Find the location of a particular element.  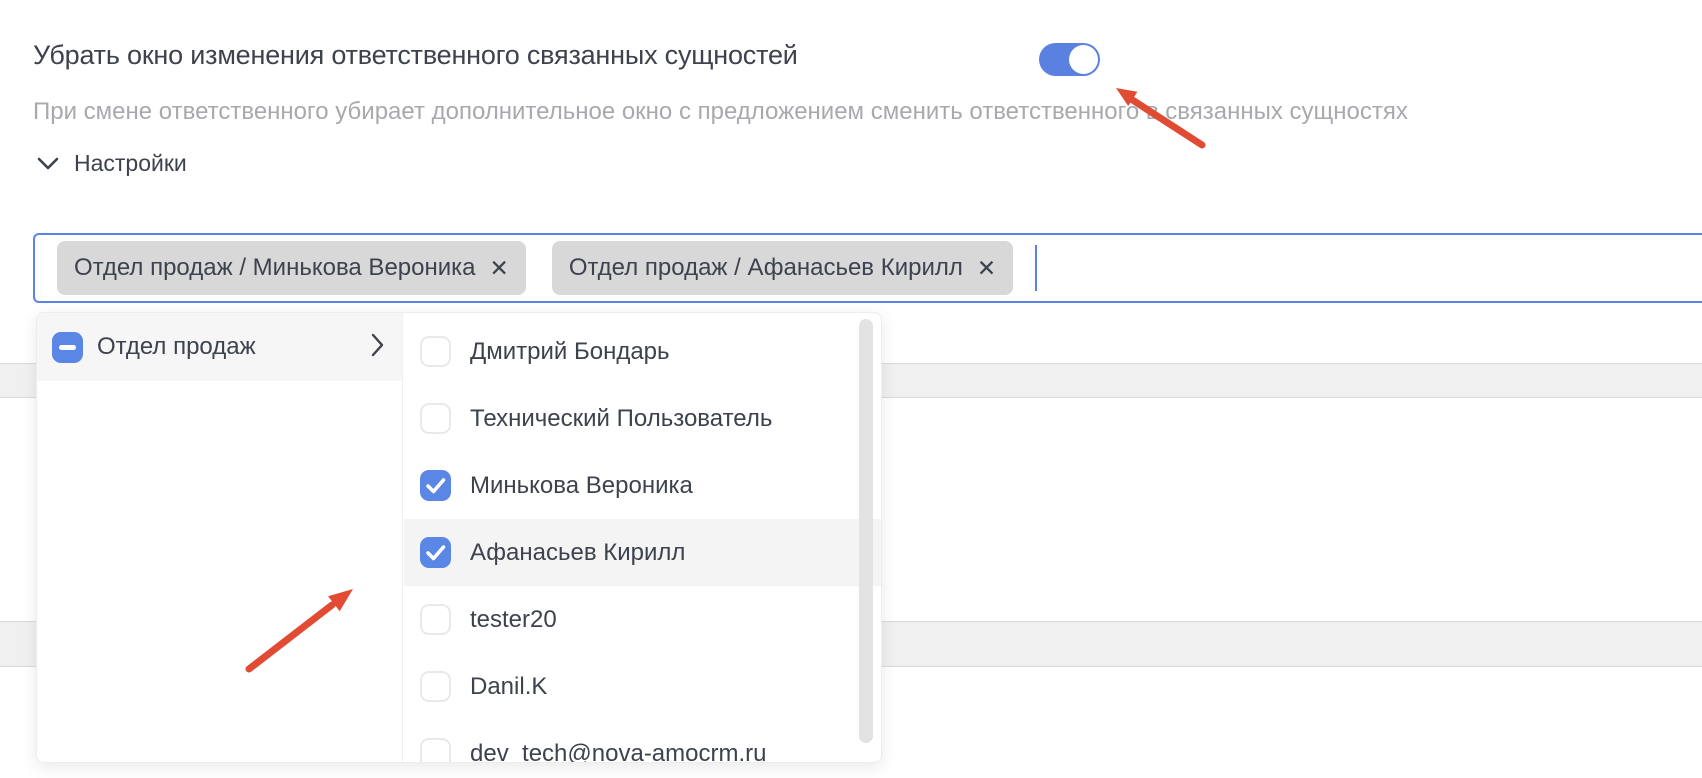

user-name-label: Danil.K is located at coordinates (509, 686).